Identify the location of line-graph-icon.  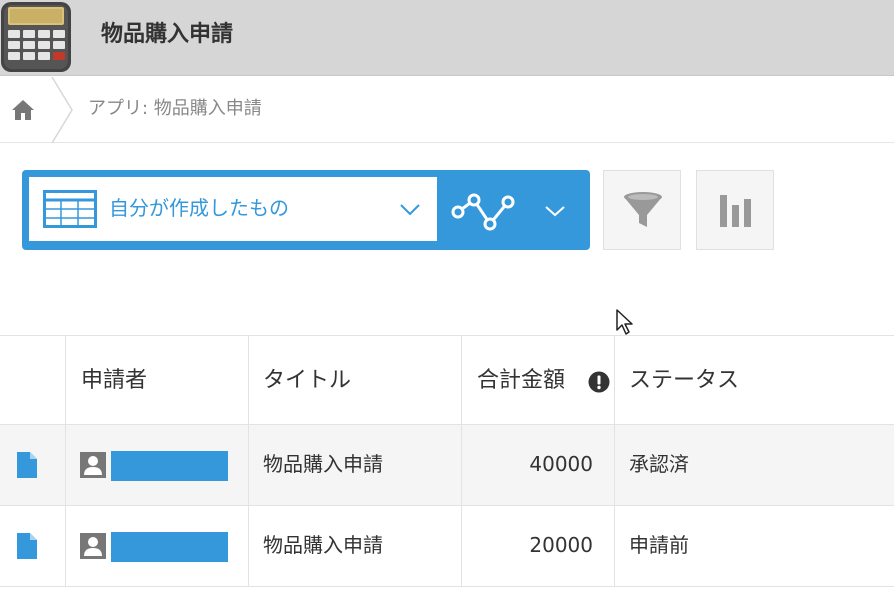
(485, 212).